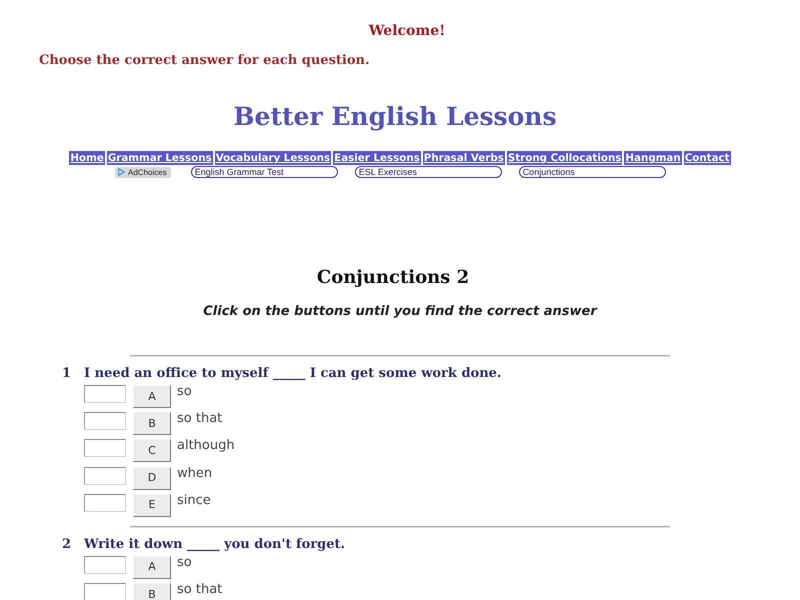  What do you see at coordinates (206, 446) in the screenshot?
I see `option-text: although` at bounding box center [206, 446].